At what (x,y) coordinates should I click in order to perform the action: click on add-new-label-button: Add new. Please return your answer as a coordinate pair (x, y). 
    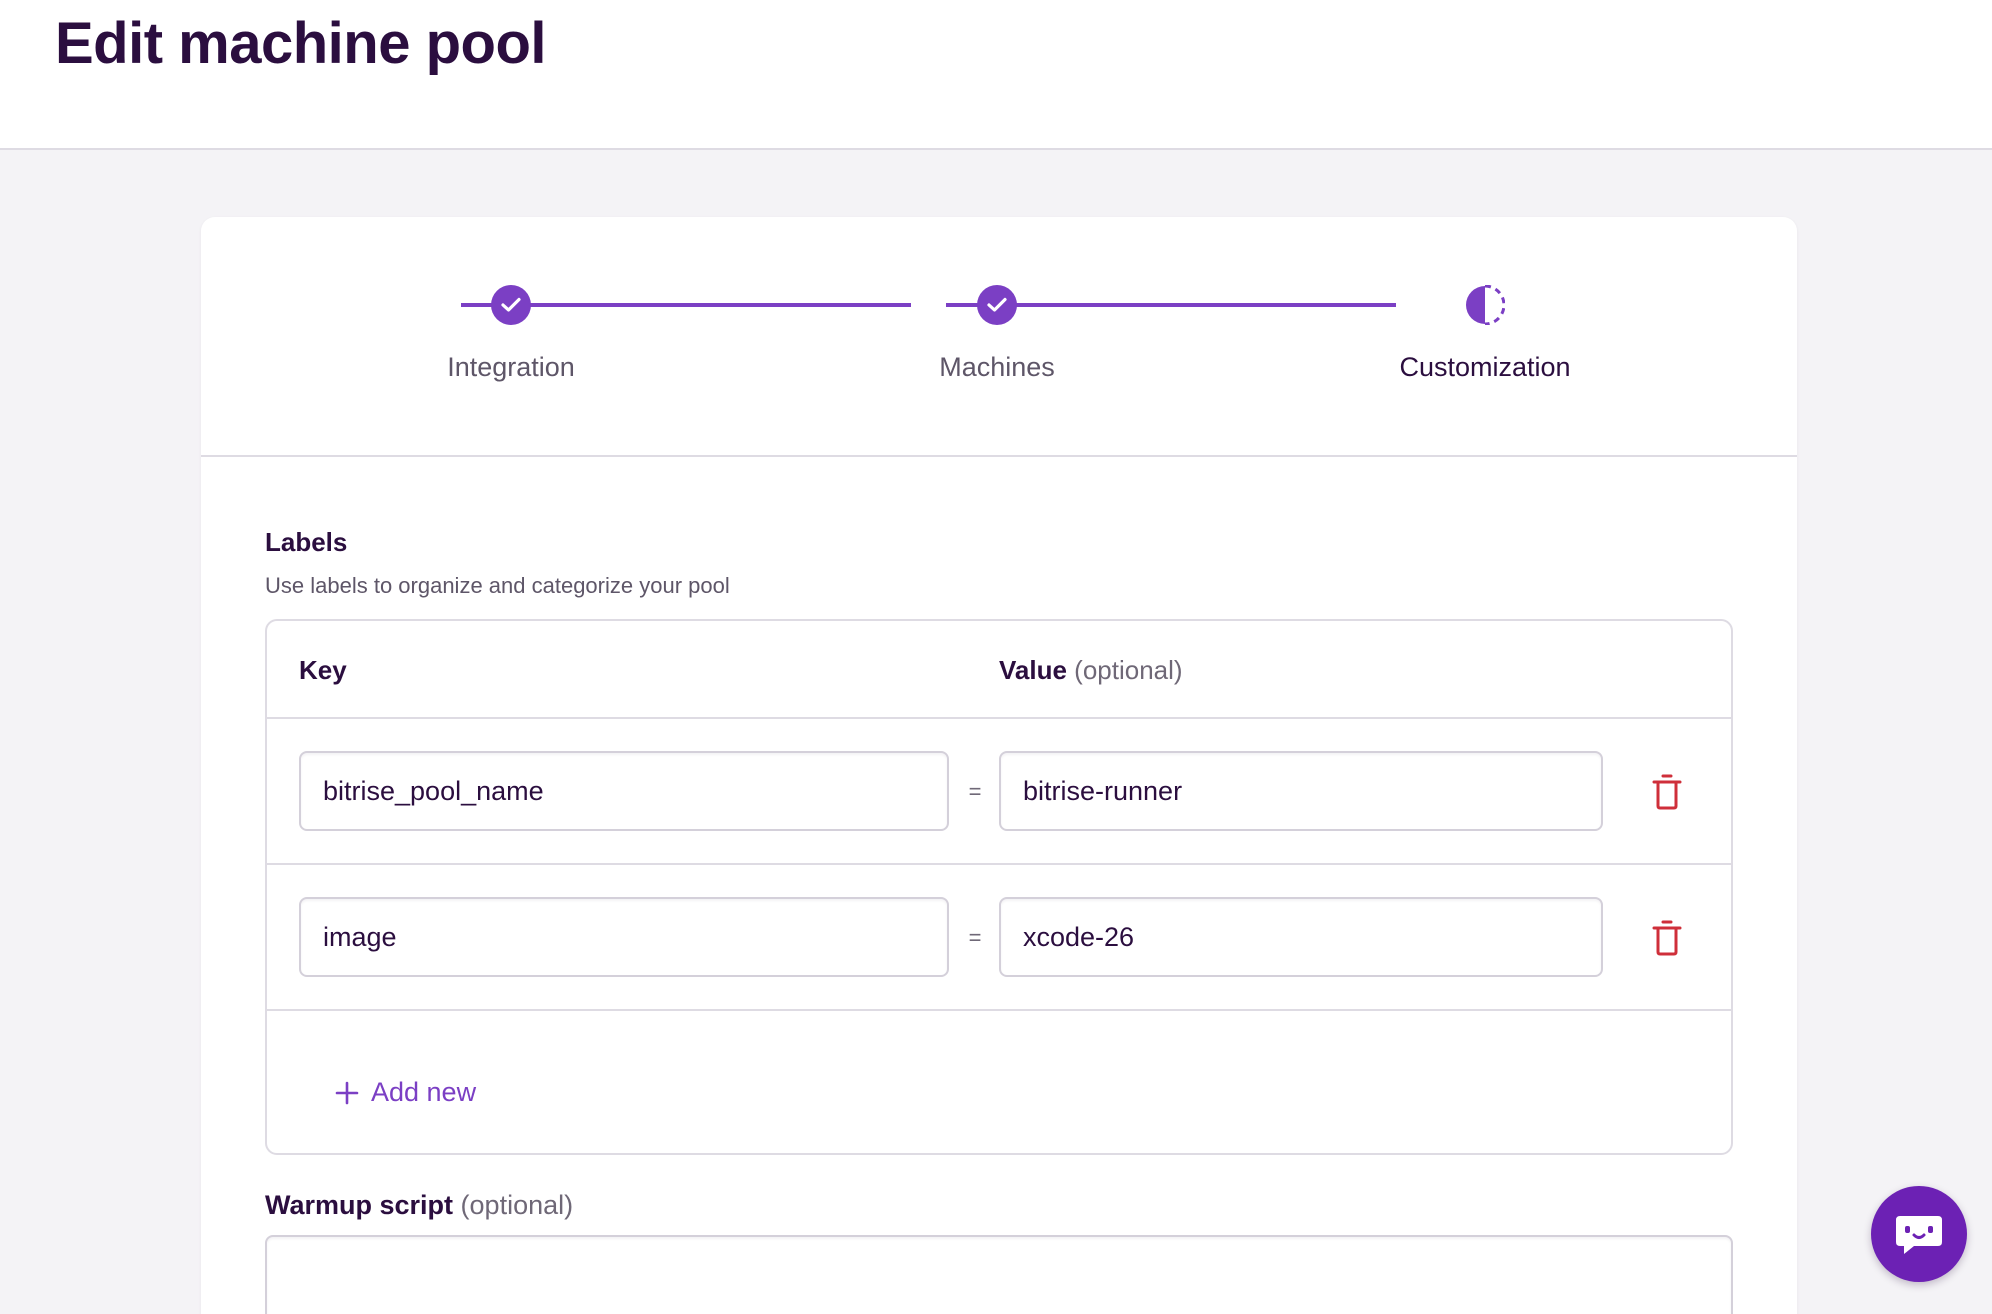
    Looking at the image, I should click on (405, 1092).